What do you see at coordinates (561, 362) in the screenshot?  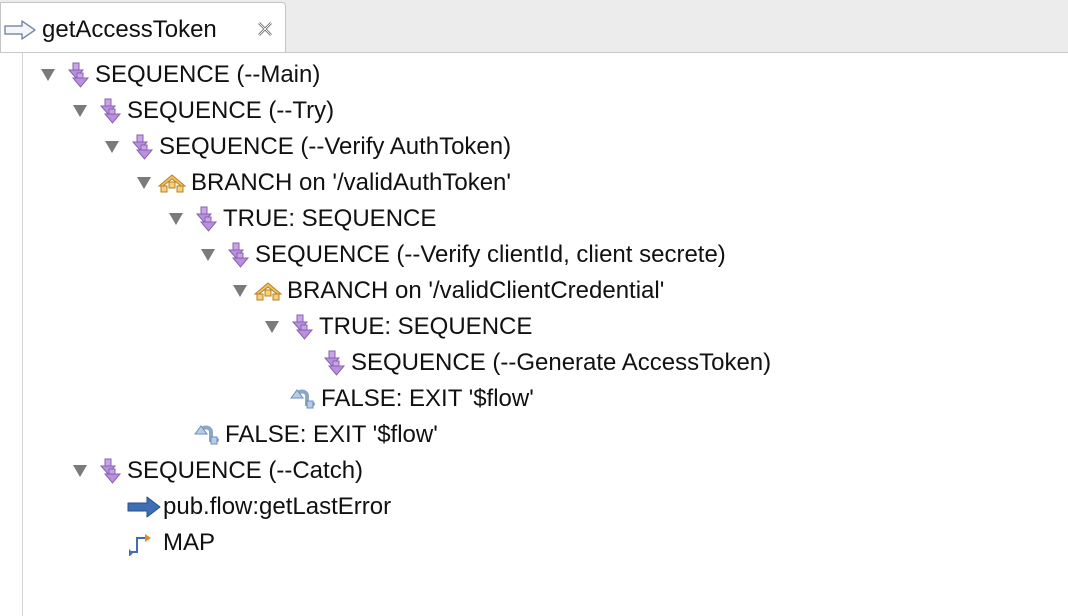 I see `tree-item-label: SEQUENCE (--Generate AccessToken)` at bounding box center [561, 362].